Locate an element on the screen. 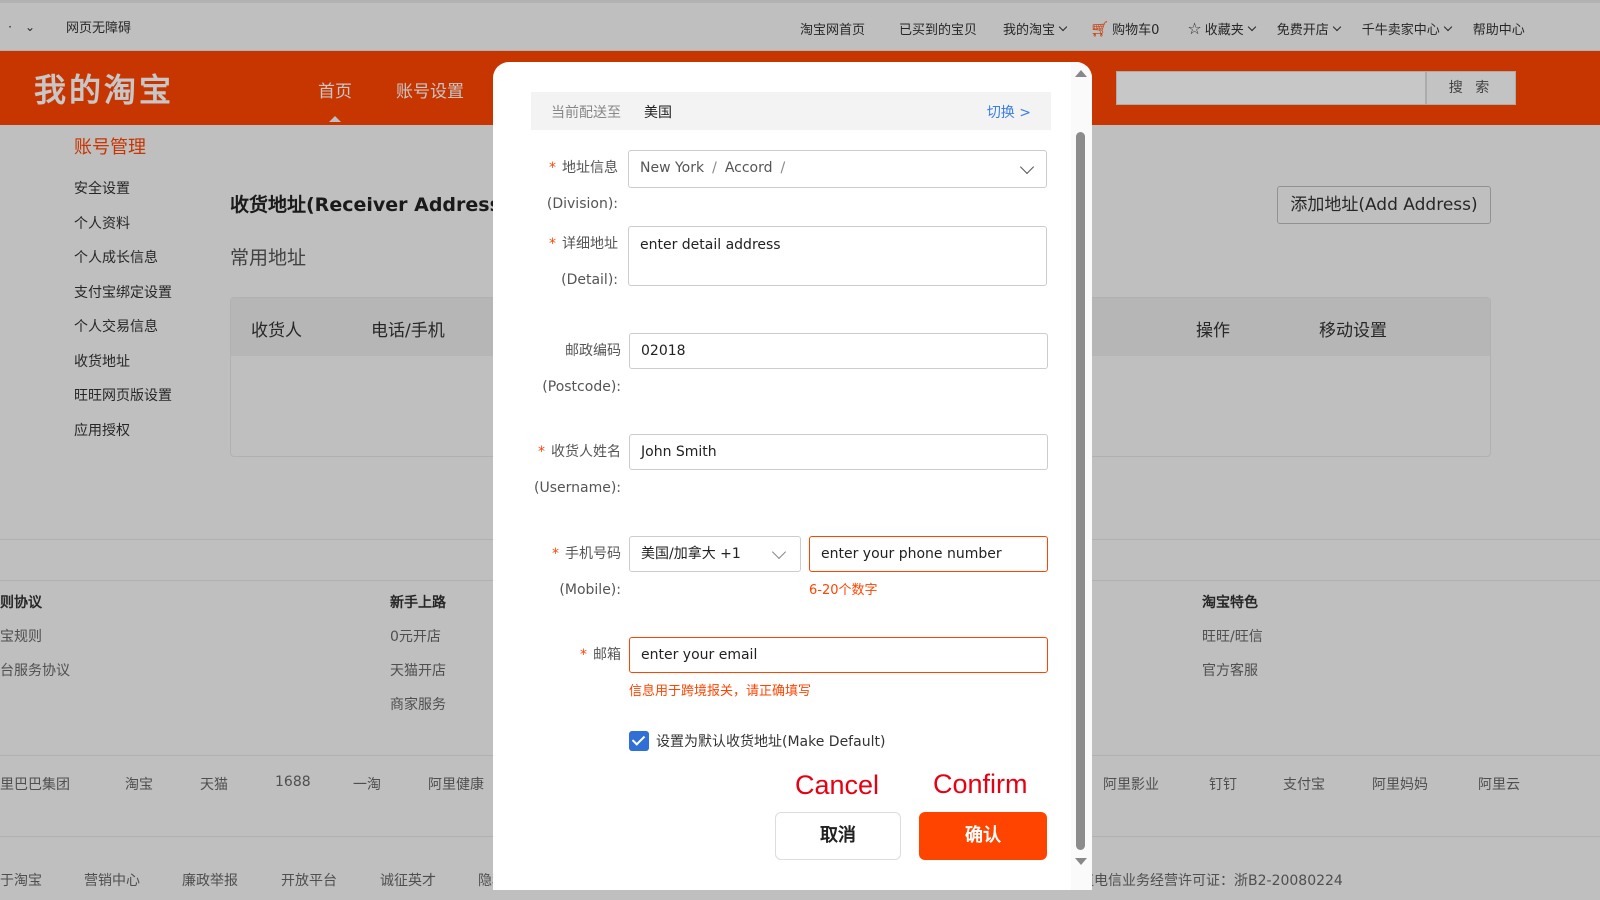 This screenshot has width=1600, height=900. confirm-button: 确认 is located at coordinates (983, 836).